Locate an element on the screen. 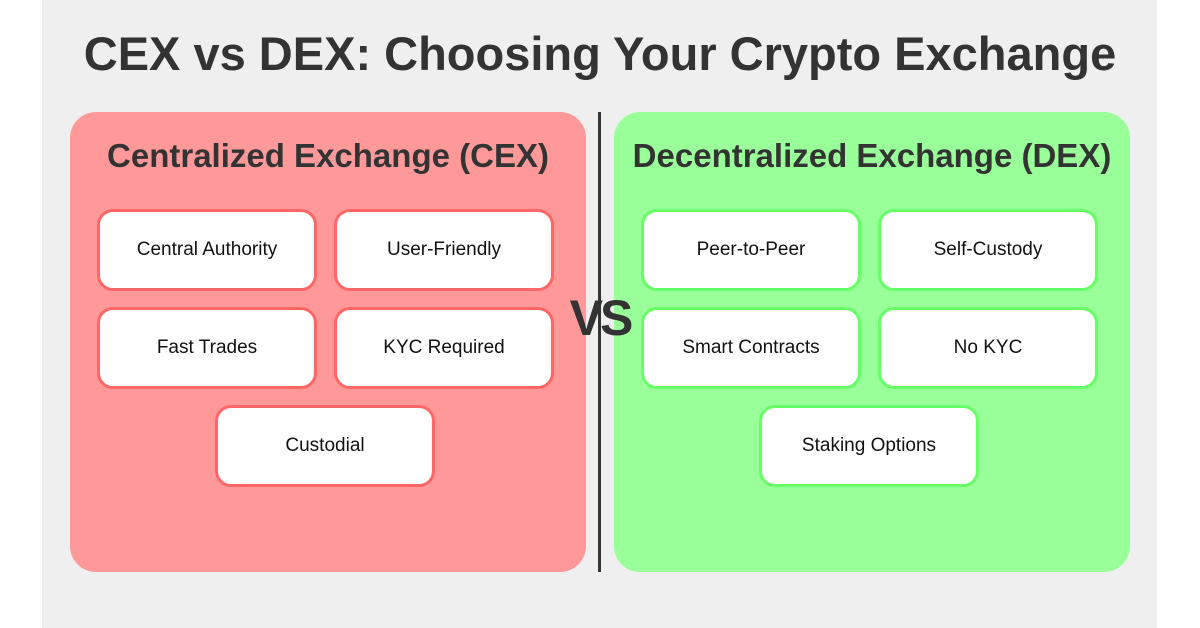  dex-panel-title: Decentralized Exchange (DEX) is located at coordinates (872, 155).